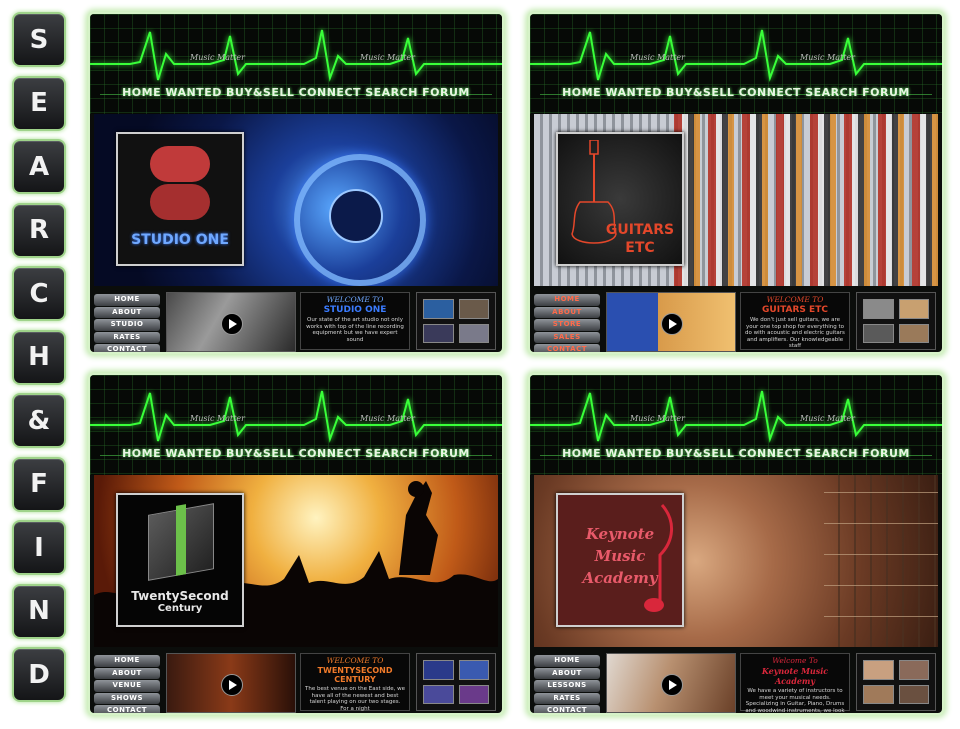  What do you see at coordinates (296, 200) in the screenshot?
I see `hero-image-dj-mixer: STUDIO ONE` at bounding box center [296, 200].